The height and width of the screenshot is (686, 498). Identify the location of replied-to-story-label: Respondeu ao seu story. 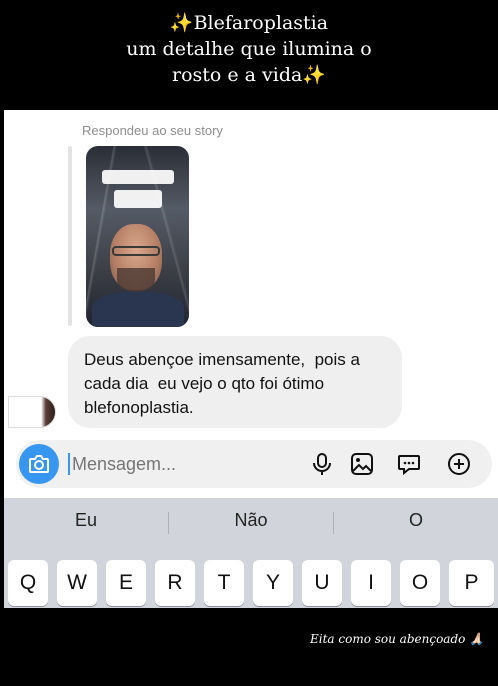
(152, 130).